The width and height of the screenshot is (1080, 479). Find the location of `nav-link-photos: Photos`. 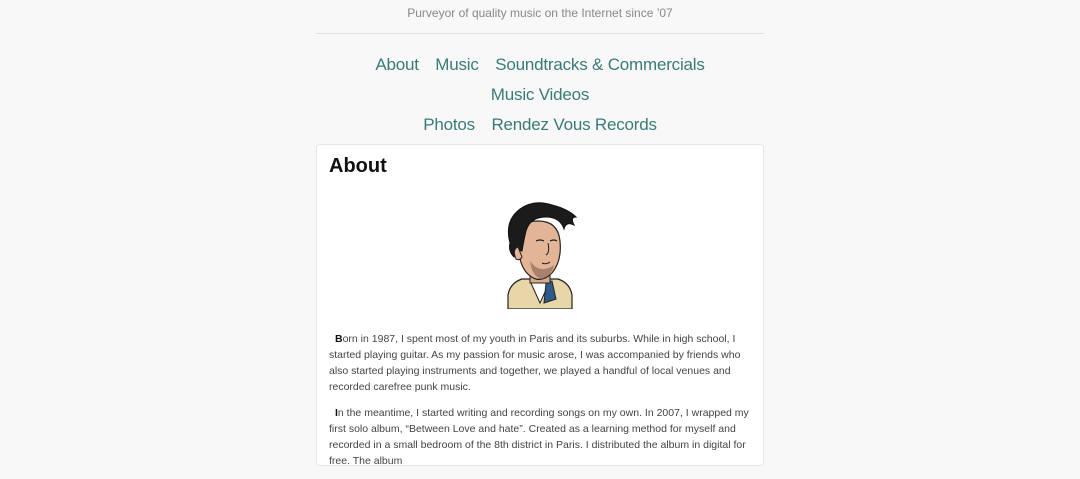

nav-link-photos: Photos is located at coordinates (449, 124).